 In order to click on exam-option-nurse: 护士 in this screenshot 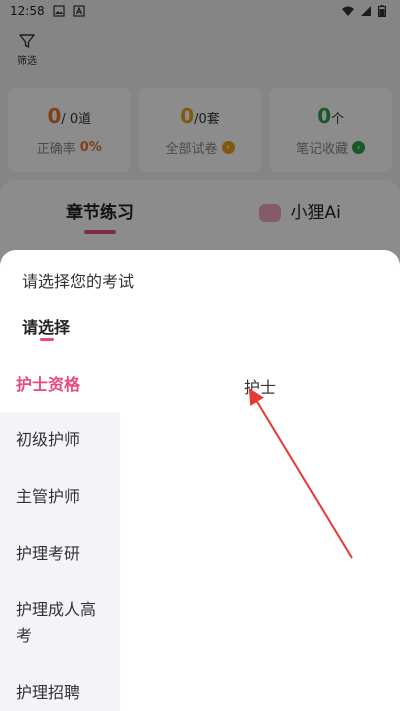, I will do `click(260, 386)`.